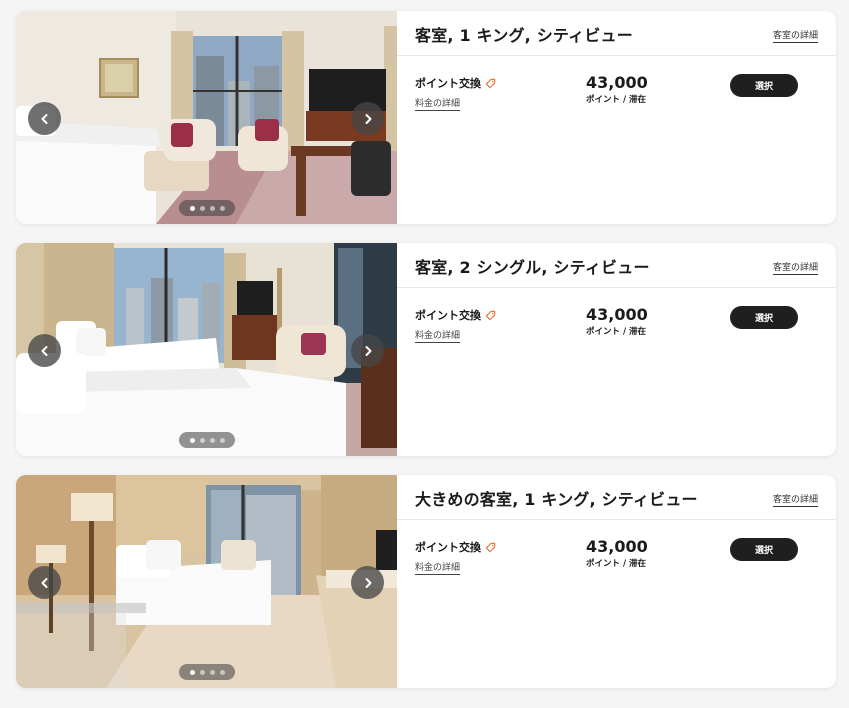 The width and height of the screenshot is (849, 708). What do you see at coordinates (556, 499) in the screenshot?
I see `room-title: 大きめの客室, 1 キング, シティビュー` at bounding box center [556, 499].